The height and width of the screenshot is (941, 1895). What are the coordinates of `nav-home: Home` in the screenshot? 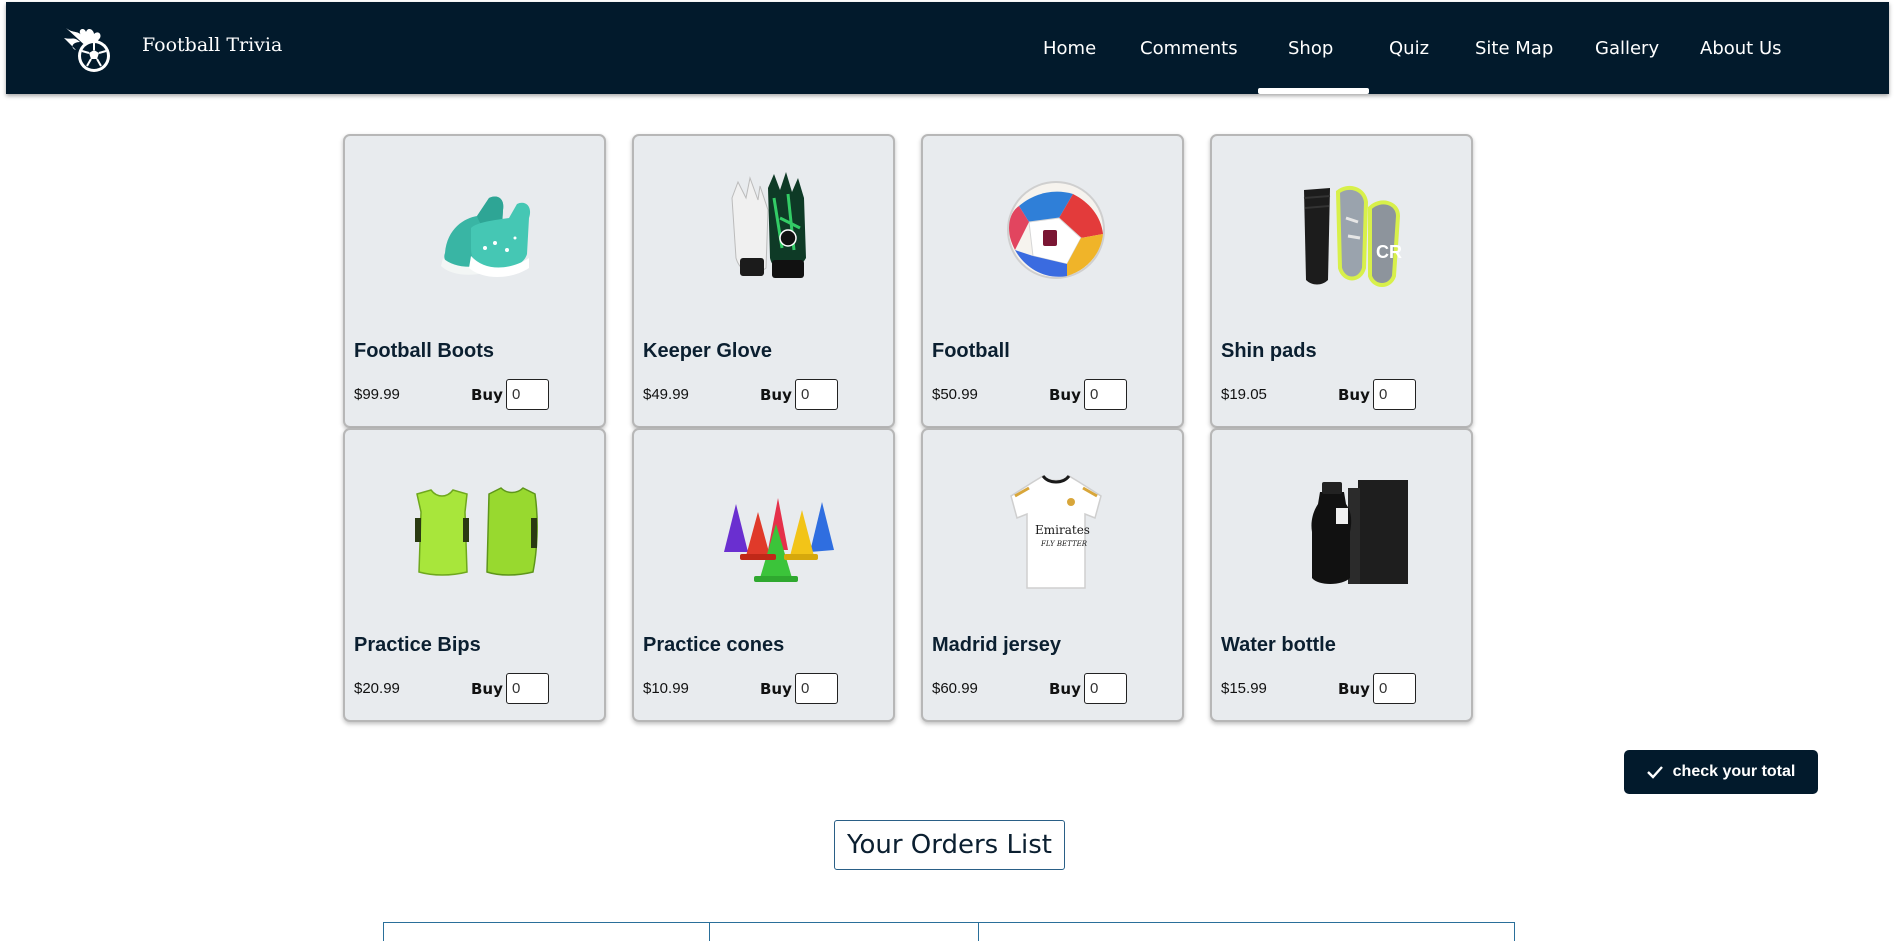 It's located at (1069, 48).